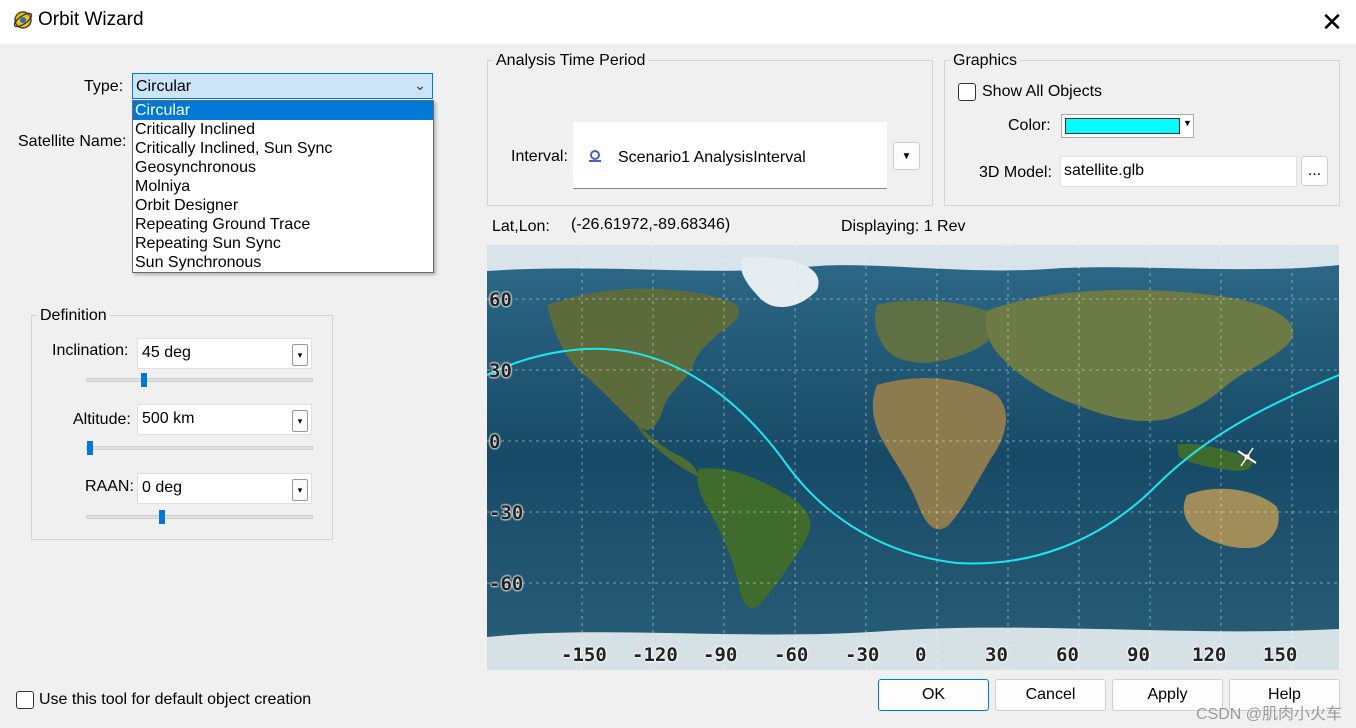  What do you see at coordinates (283, 224) in the screenshot?
I see `dropdown-option: Repeating Ground Trace` at bounding box center [283, 224].